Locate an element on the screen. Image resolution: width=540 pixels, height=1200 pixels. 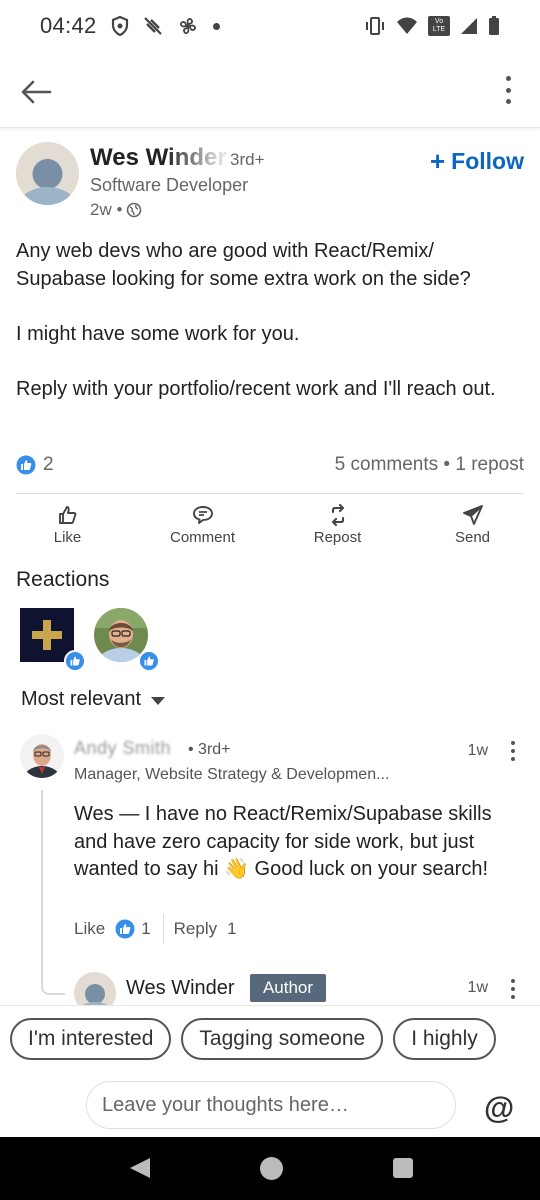
chips-fade is located at coordinates (520, 1041).